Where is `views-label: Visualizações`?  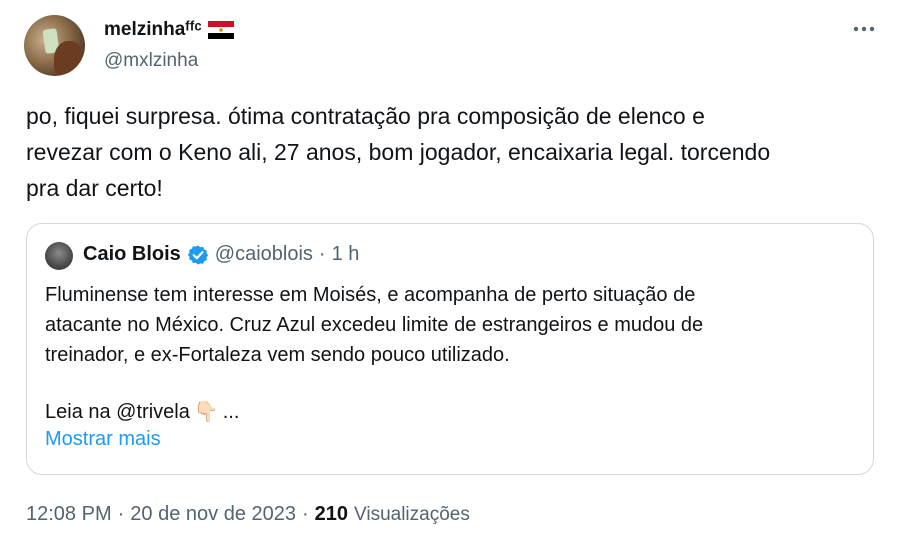
views-label: Visualizações is located at coordinates (412, 514).